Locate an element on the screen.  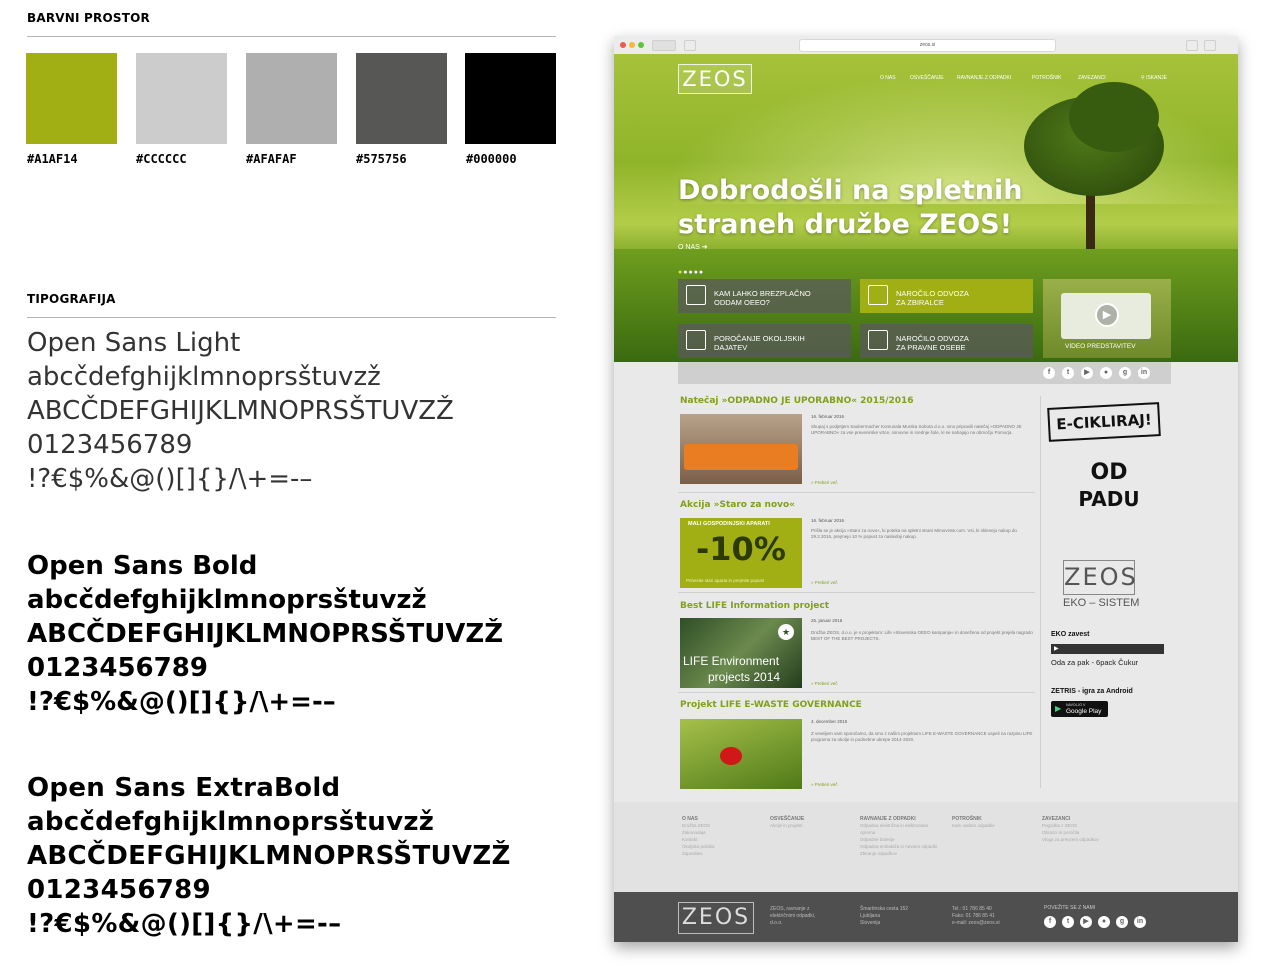
footer-link: Zaposlitev is located at coordinates (698, 853).